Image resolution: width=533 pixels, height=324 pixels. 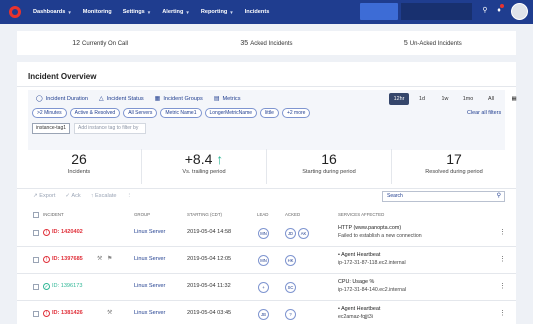 I want to click on tab-metrics: ▤ Metrics, so click(x=227, y=99).